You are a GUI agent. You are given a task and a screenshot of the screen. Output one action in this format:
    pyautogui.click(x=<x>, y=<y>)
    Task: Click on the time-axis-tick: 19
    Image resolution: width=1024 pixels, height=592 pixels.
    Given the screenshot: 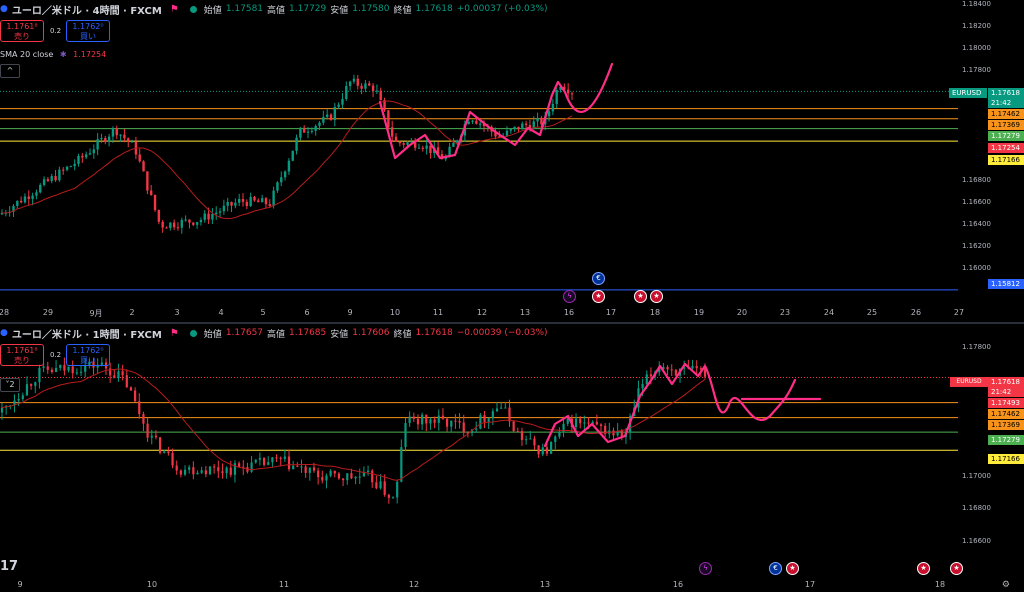 What is the action you would take?
    pyautogui.click(x=699, y=312)
    